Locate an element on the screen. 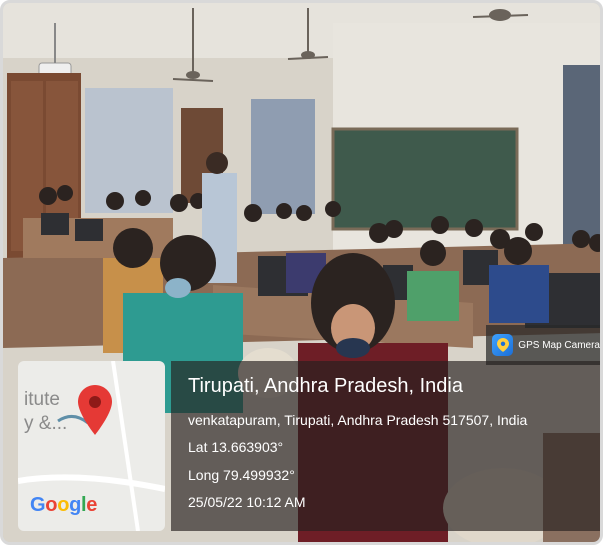 The image size is (603, 545). map-place-text-1: itute is located at coordinates (42, 399).